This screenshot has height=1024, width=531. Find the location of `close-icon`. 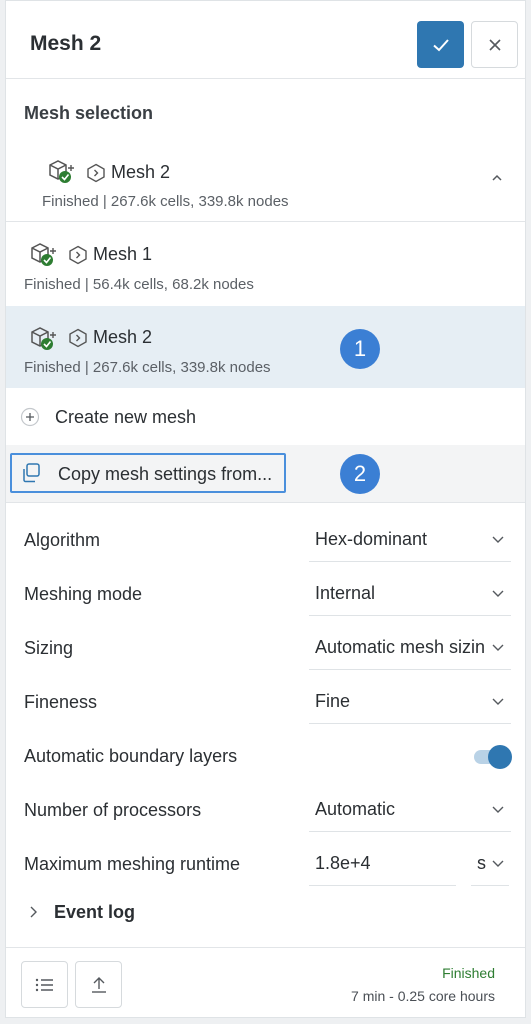

close-icon is located at coordinates (494, 44).